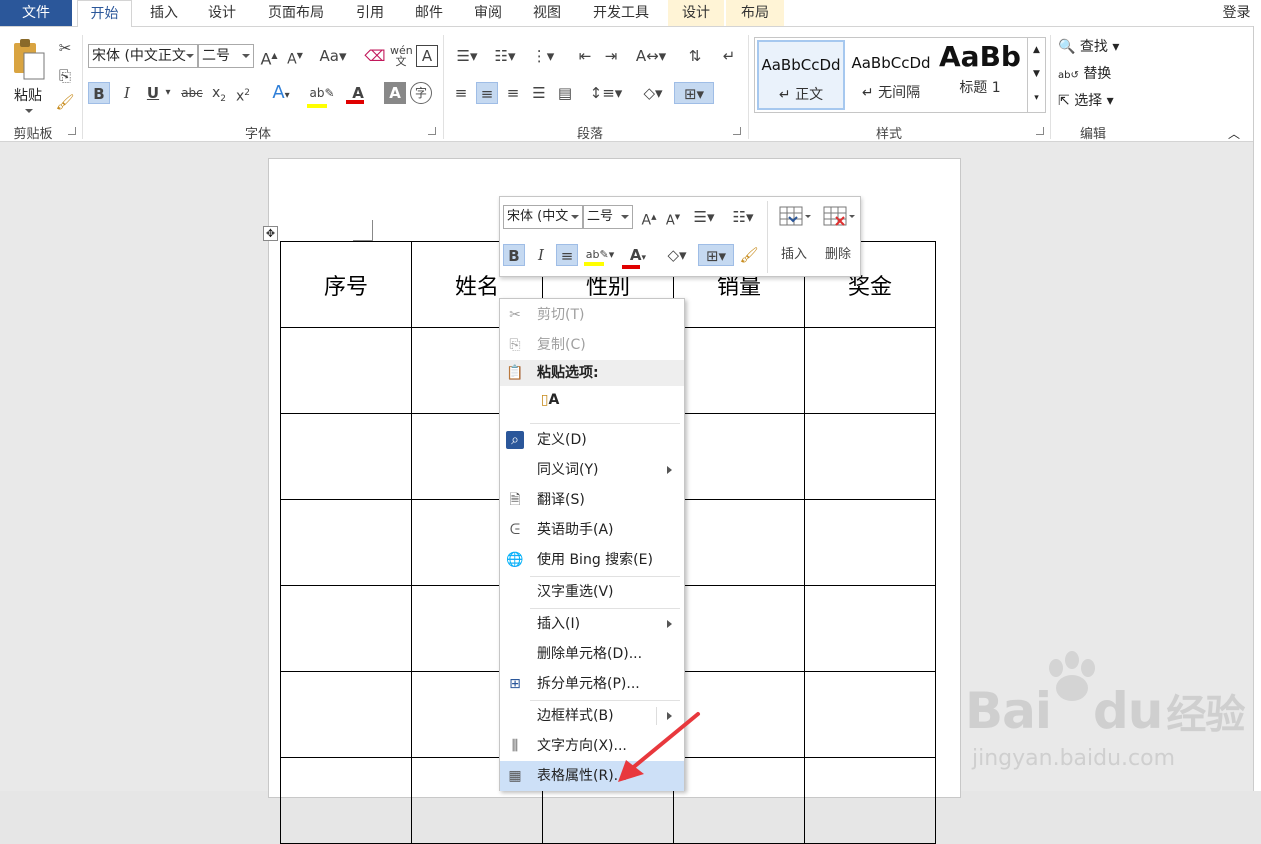  Describe the element at coordinates (296, 13) in the screenshot. I see `tab-page-layout: 页面布局` at that location.